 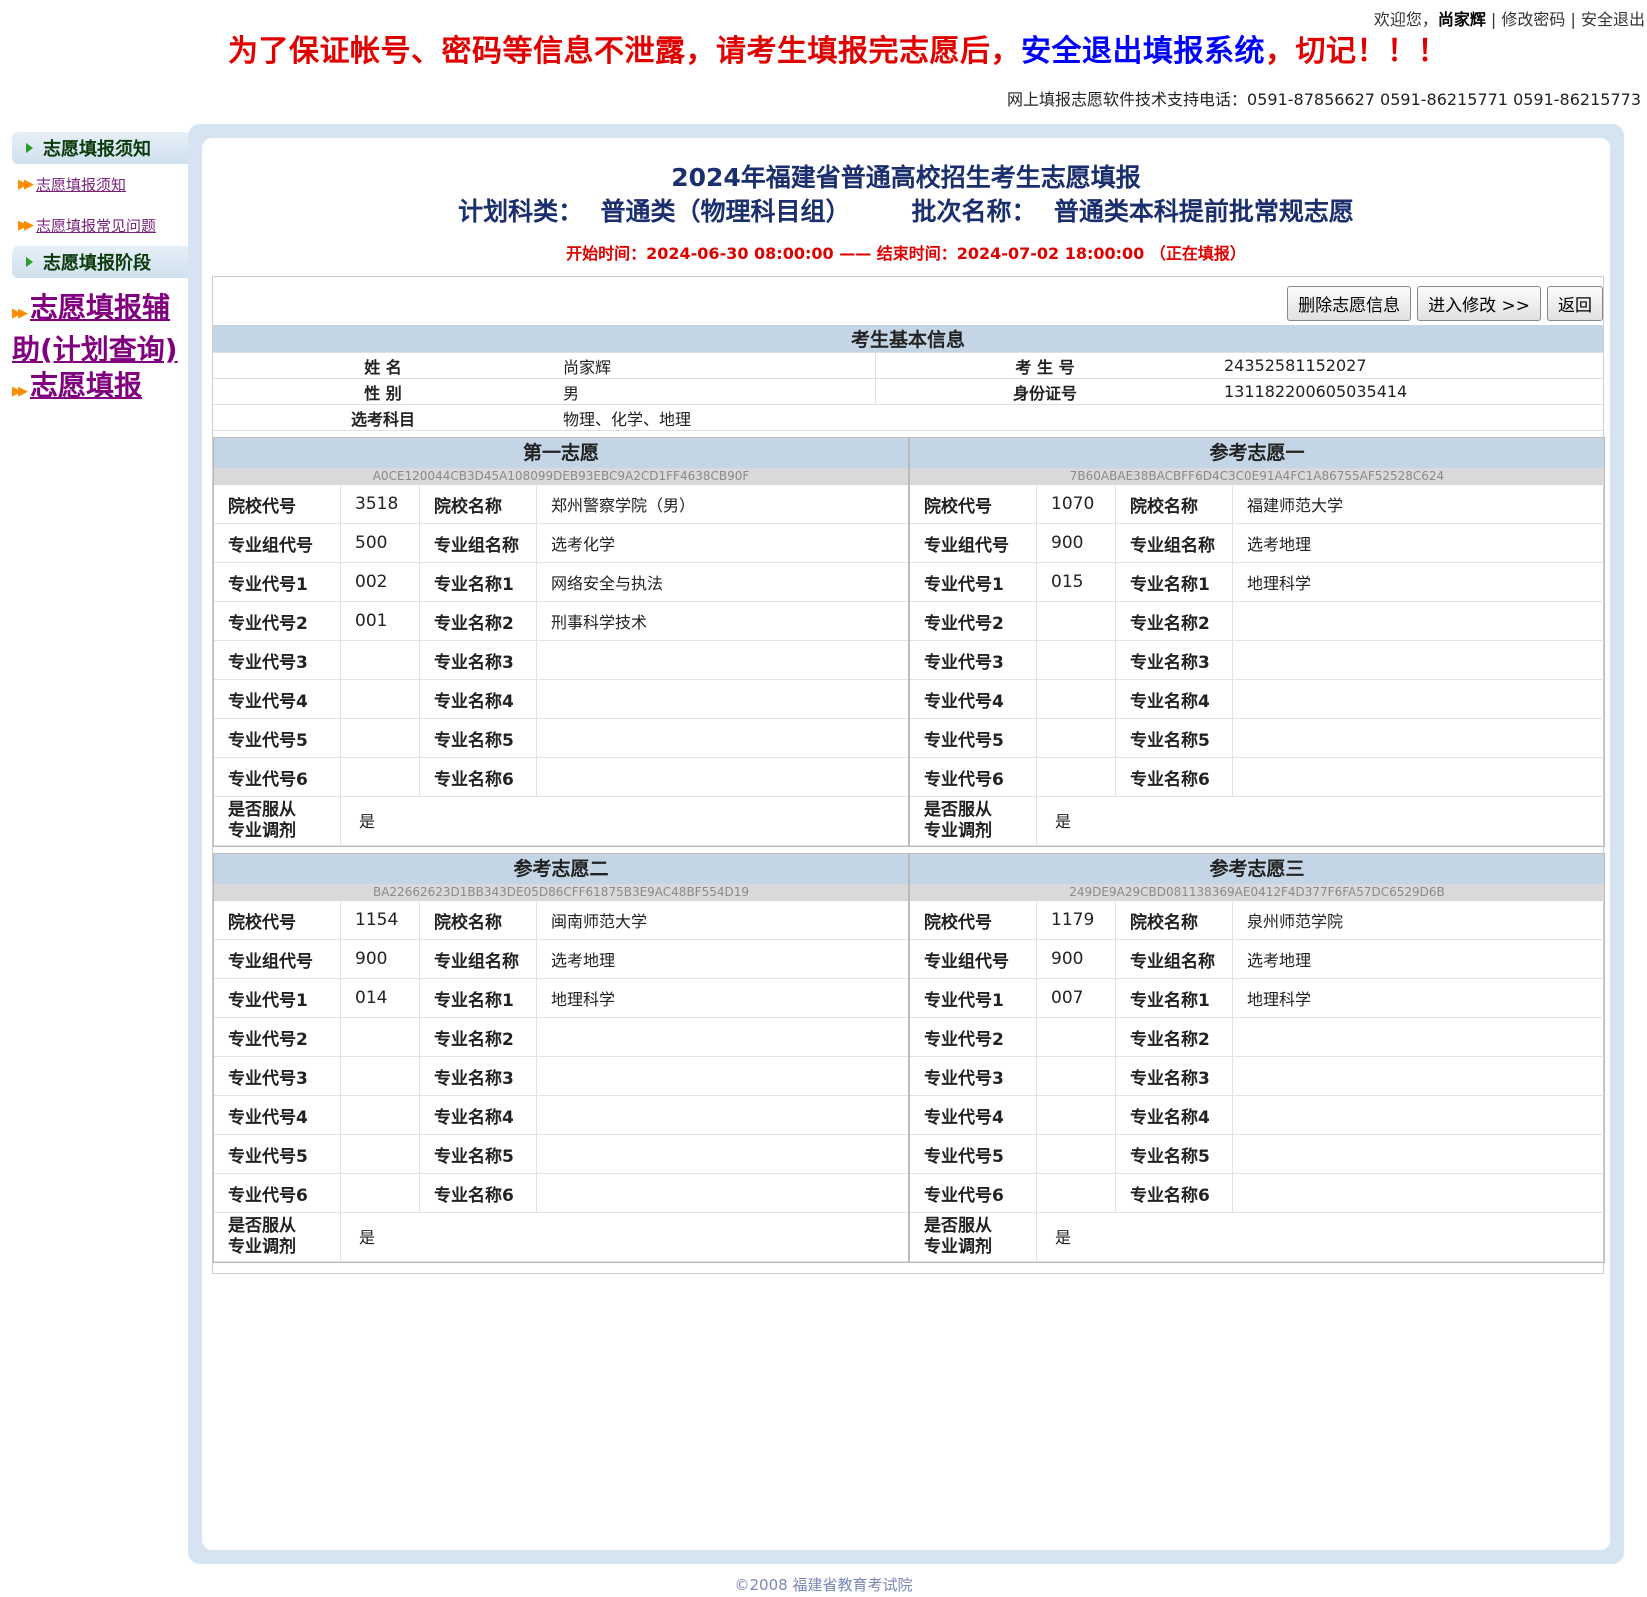 I want to click on logout-link: 安全退出, so click(x=1613, y=19).